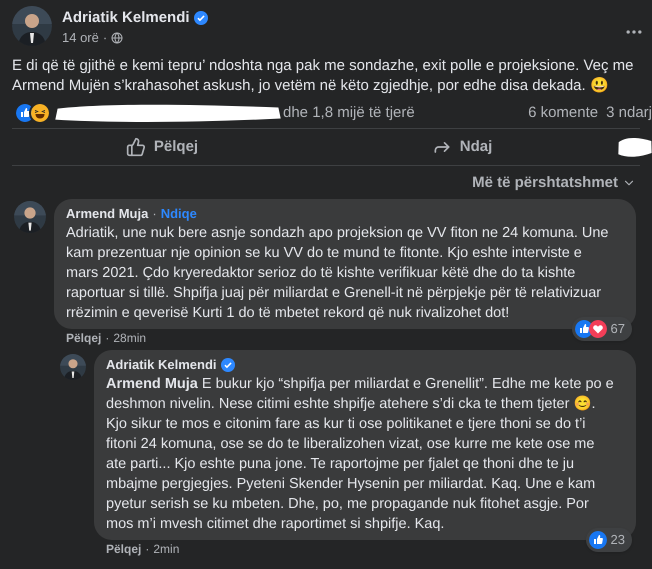  What do you see at coordinates (162, 147) in the screenshot?
I see `like-button: Pëlqej` at bounding box center [162, 147].